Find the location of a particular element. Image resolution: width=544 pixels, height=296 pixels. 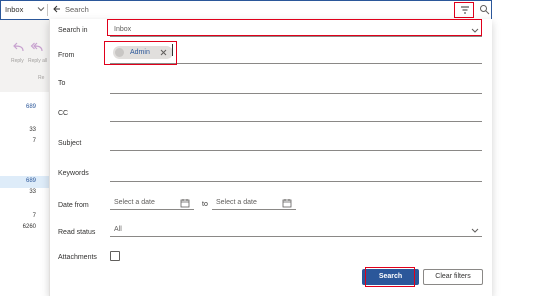

date-from-label: Date from is located at coordinates (73, 205).